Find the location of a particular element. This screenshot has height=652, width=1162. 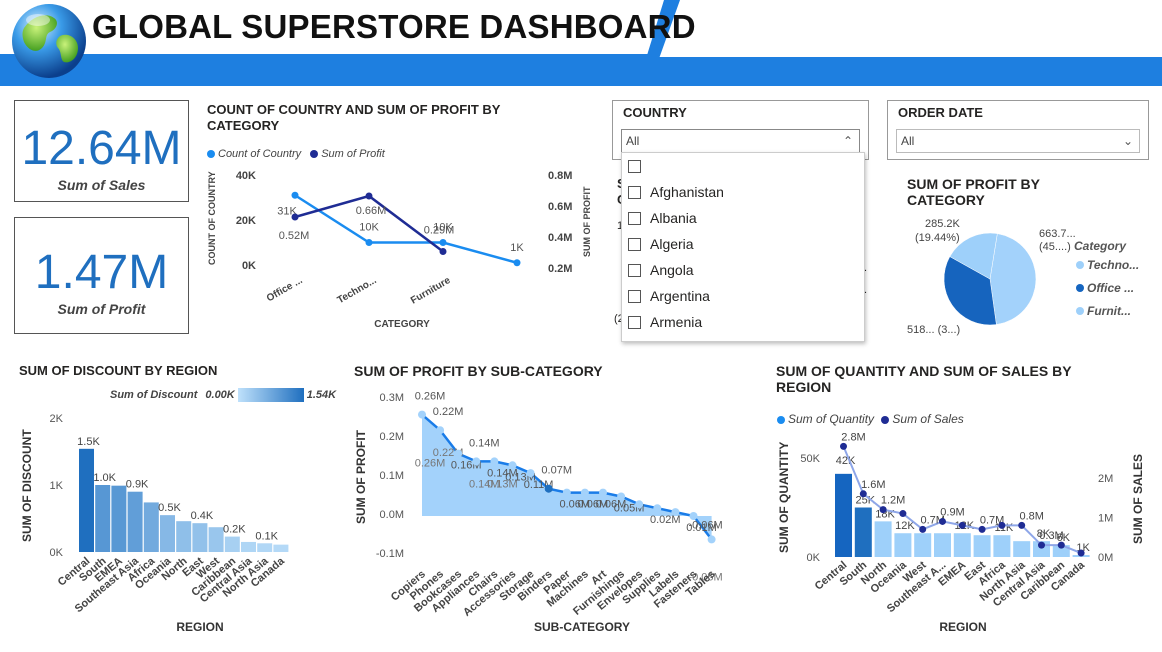

legend-dot-sales is located at coordinates (885, 419).